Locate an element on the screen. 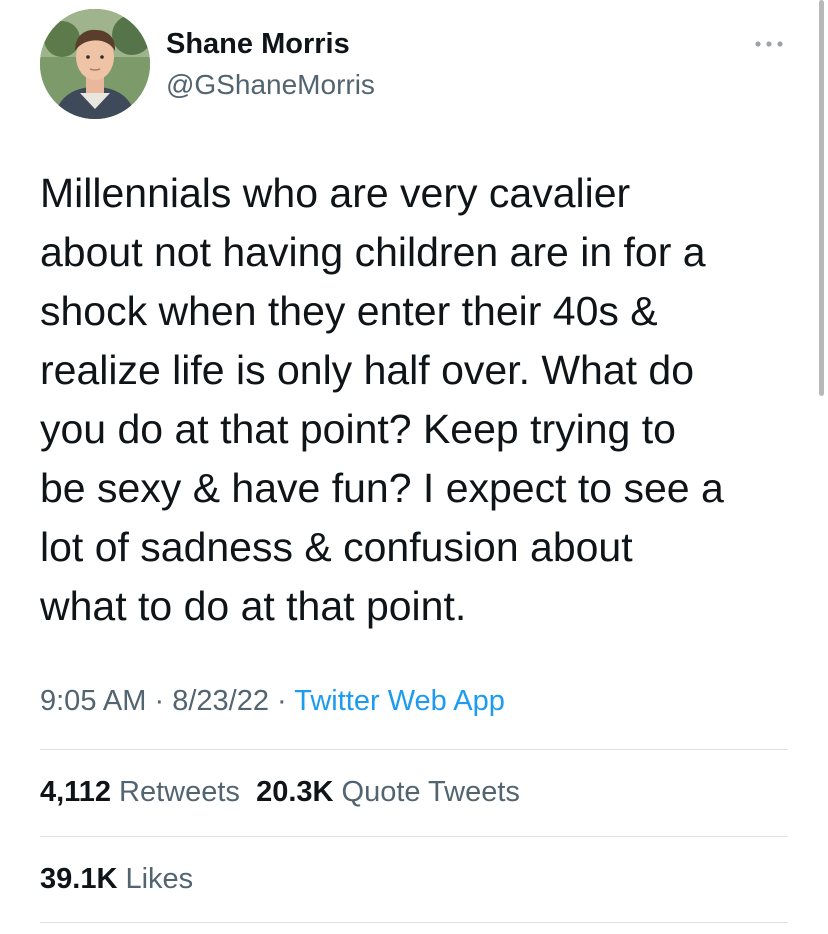 The image size is (828, 934). retweets-link: 4,112 Retweets is located at coordinates (140, 792).